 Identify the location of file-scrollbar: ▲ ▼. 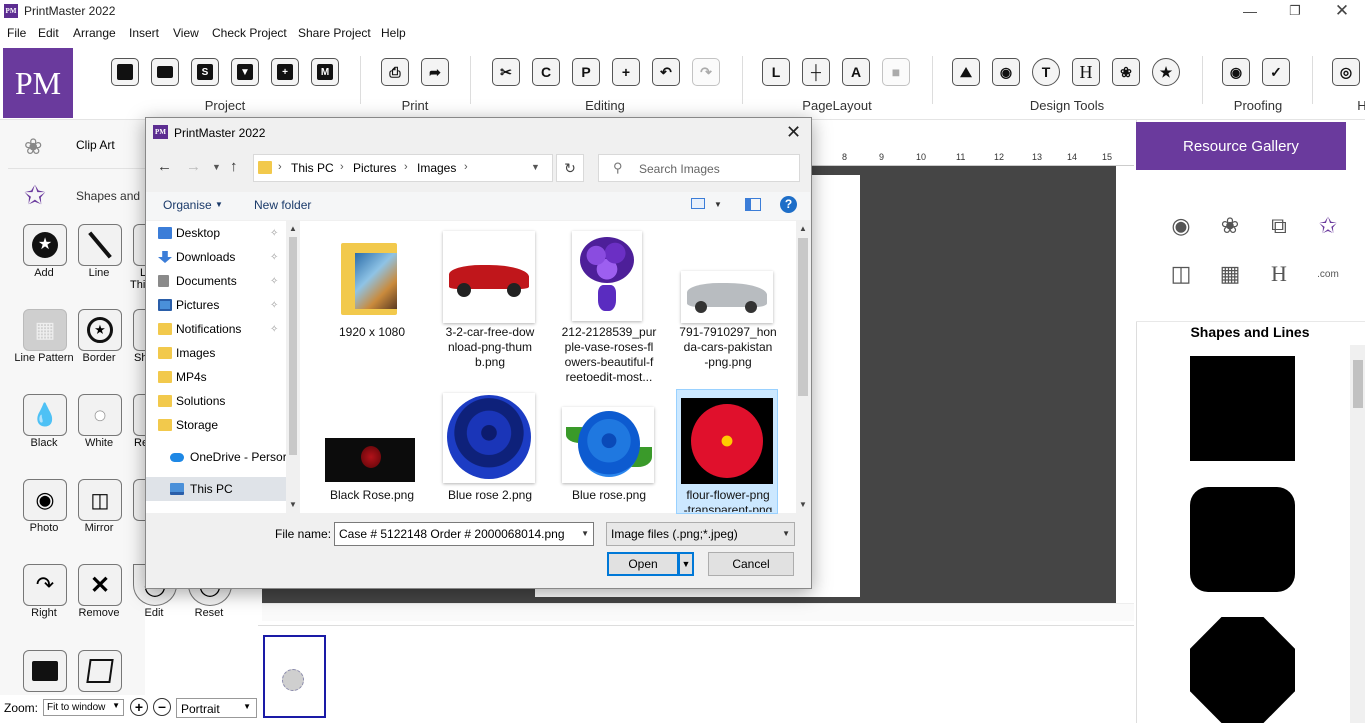
(803, 367).